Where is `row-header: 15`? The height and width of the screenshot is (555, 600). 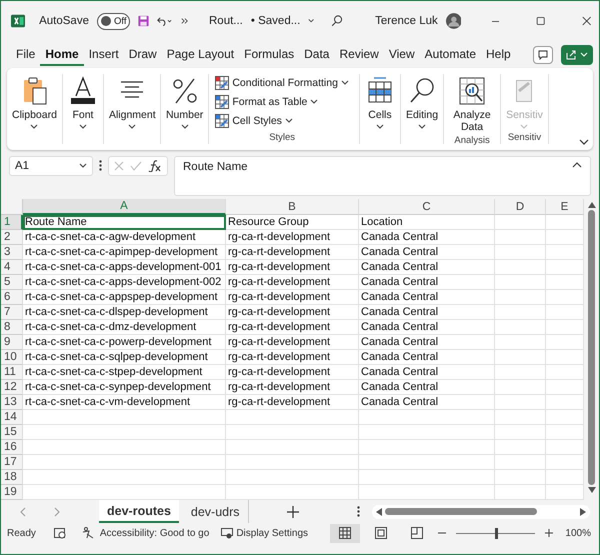 row-header: 15 is located at coordinates (12, 432).